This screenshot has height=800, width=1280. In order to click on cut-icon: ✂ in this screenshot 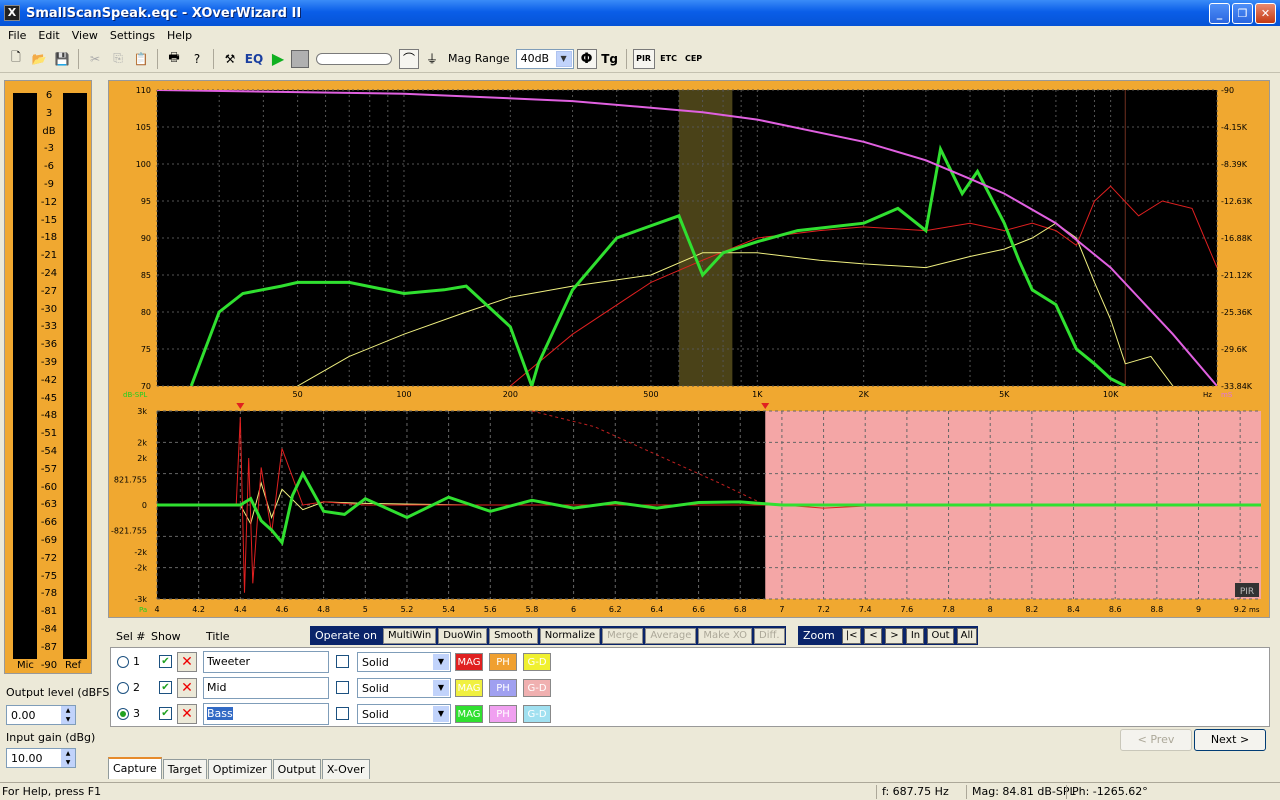, I will do `click(95, 59)`.